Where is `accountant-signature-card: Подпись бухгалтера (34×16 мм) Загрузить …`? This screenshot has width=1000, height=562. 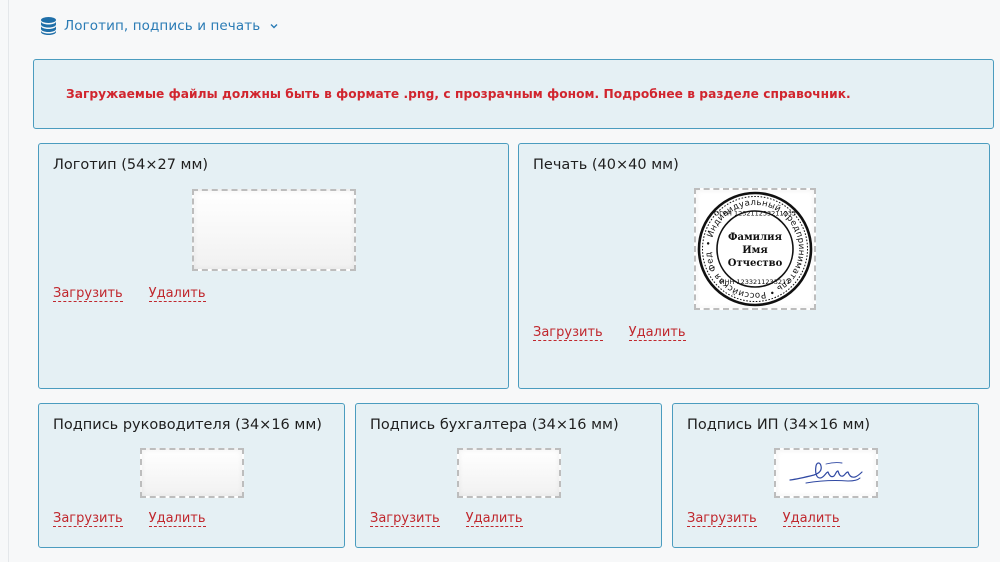 accountant-signature-card: Подпись бухгалтера (34×16 мм) Загрузить … is located at coordinates (508, 475).